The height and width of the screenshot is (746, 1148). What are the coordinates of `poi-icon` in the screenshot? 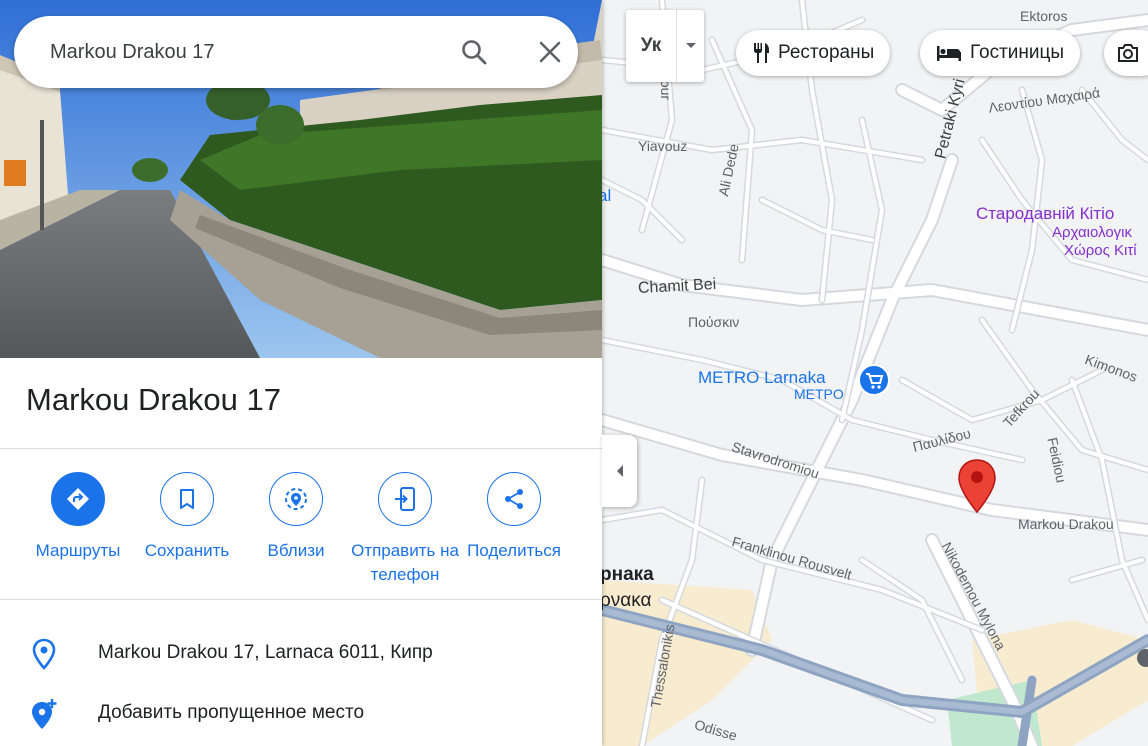 It's located at (1142, 658).